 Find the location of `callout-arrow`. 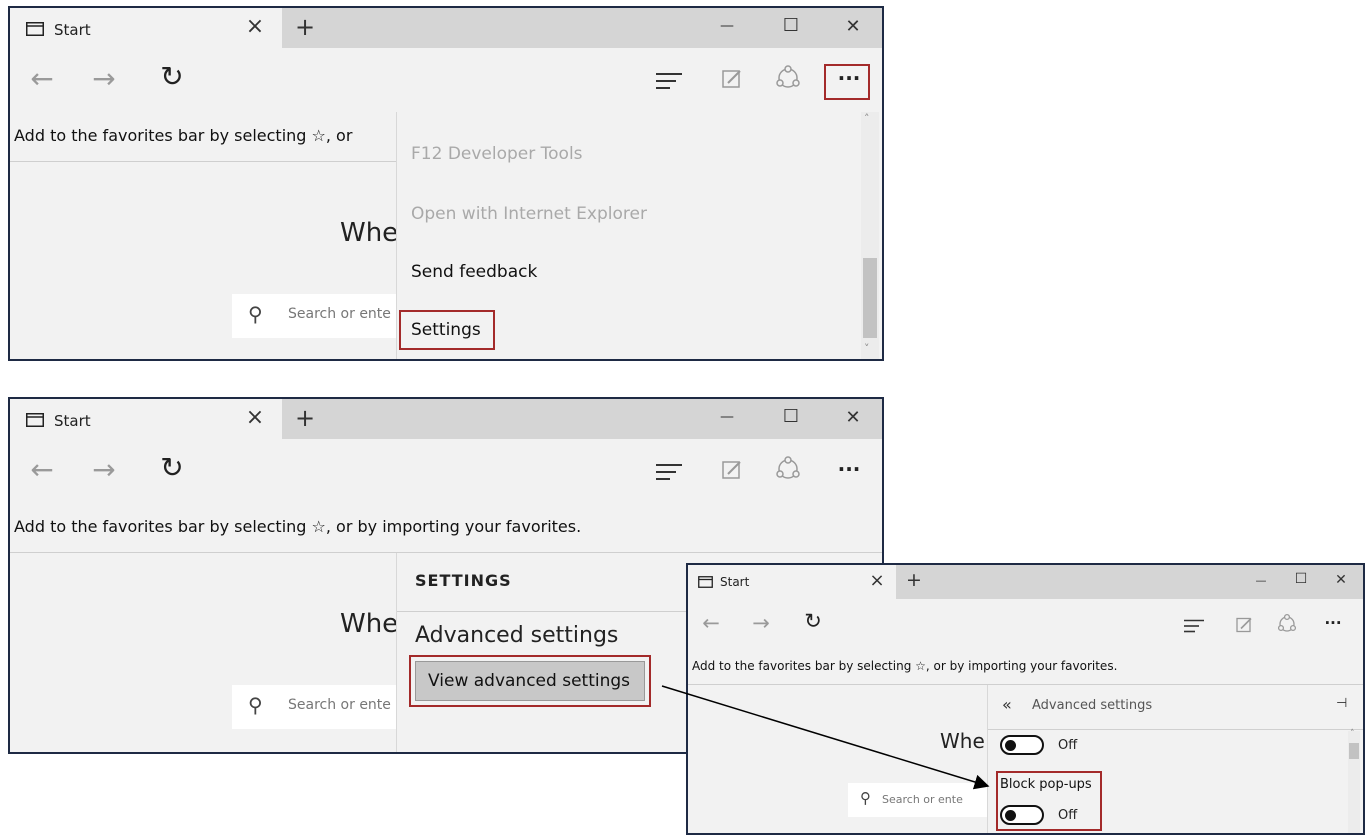

callout-arrow is located at coordinates (825, 737).